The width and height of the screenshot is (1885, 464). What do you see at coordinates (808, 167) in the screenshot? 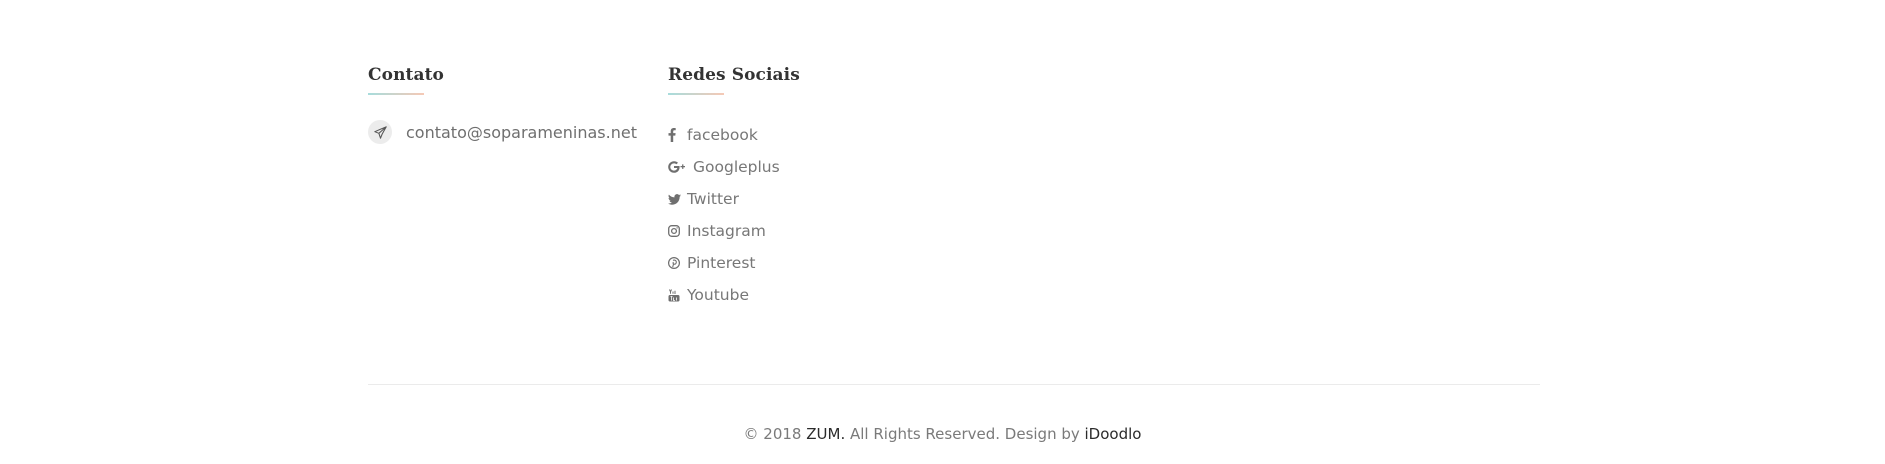
I see `social-item-googleplus: Googleplus` at bounding box center [808, 167].